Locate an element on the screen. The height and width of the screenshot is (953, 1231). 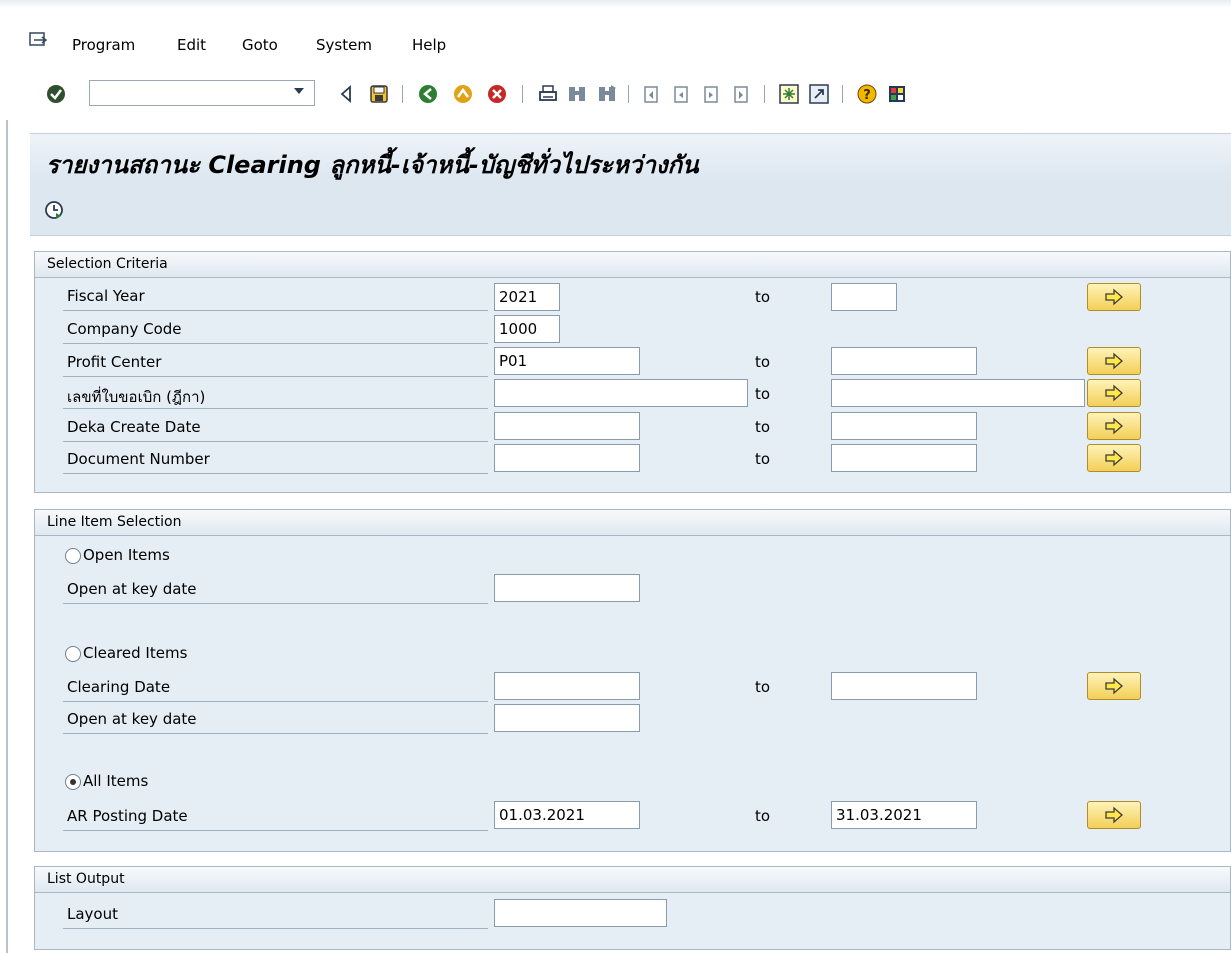
first-page-icon is located at coordinates (651, 94).